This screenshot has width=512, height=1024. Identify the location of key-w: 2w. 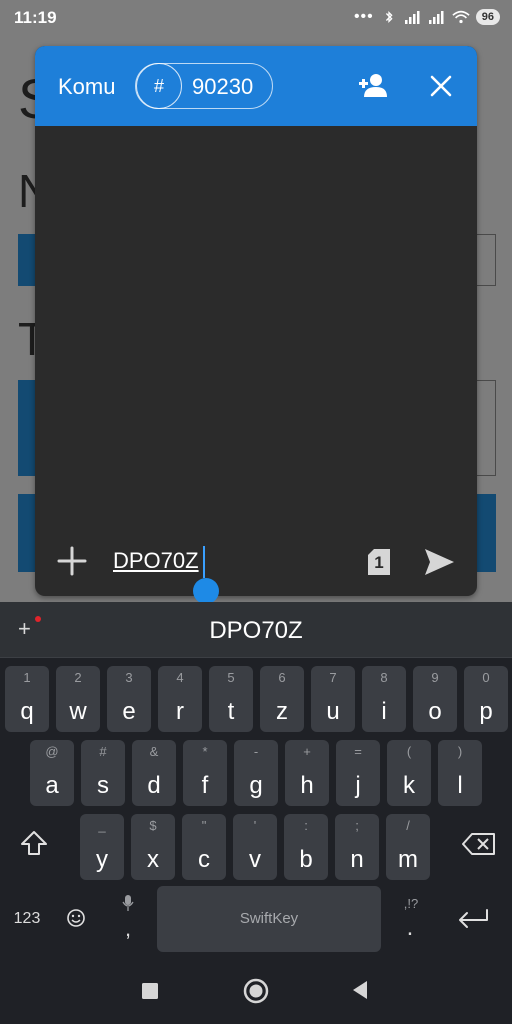
(78, 699).